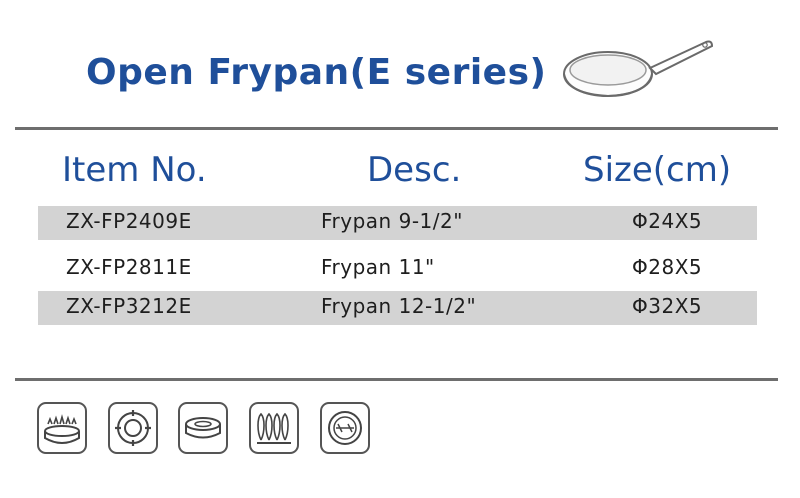 The width and height of the screenshot is (800, 498). I want to click on header-item-no: Item No., so click(134, 170).